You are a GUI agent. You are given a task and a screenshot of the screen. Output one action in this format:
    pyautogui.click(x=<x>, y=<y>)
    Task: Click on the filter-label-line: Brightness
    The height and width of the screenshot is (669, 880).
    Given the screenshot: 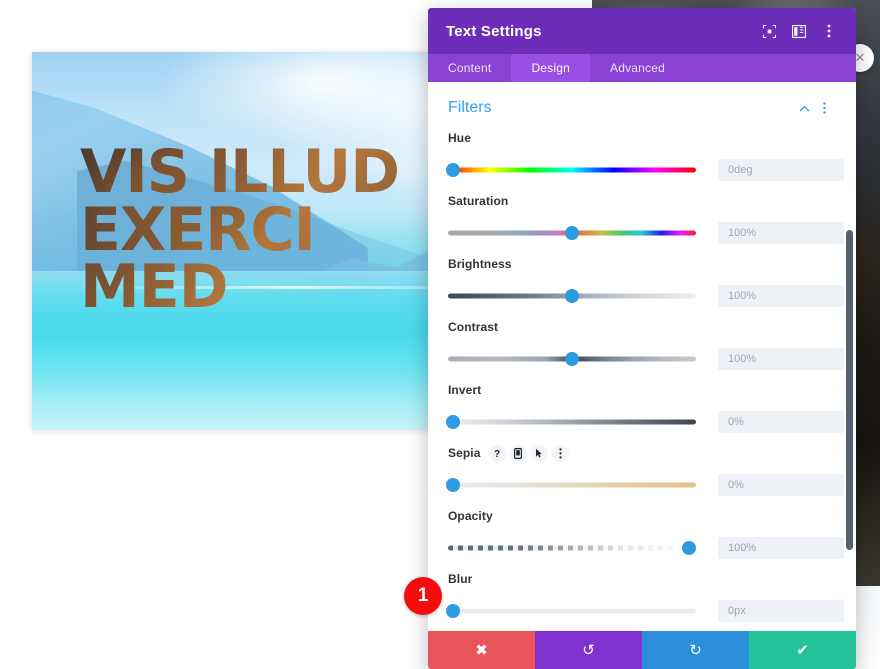 What is the action you would take?
    pyautogui.click(x=641, y=264)
    